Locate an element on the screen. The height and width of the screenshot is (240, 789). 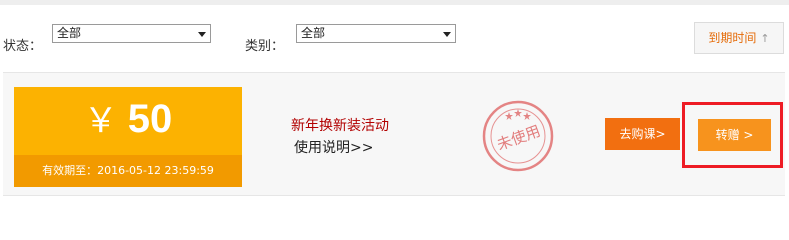
activity-name: 新年换新装活动 is located at coordinates (340, 126).